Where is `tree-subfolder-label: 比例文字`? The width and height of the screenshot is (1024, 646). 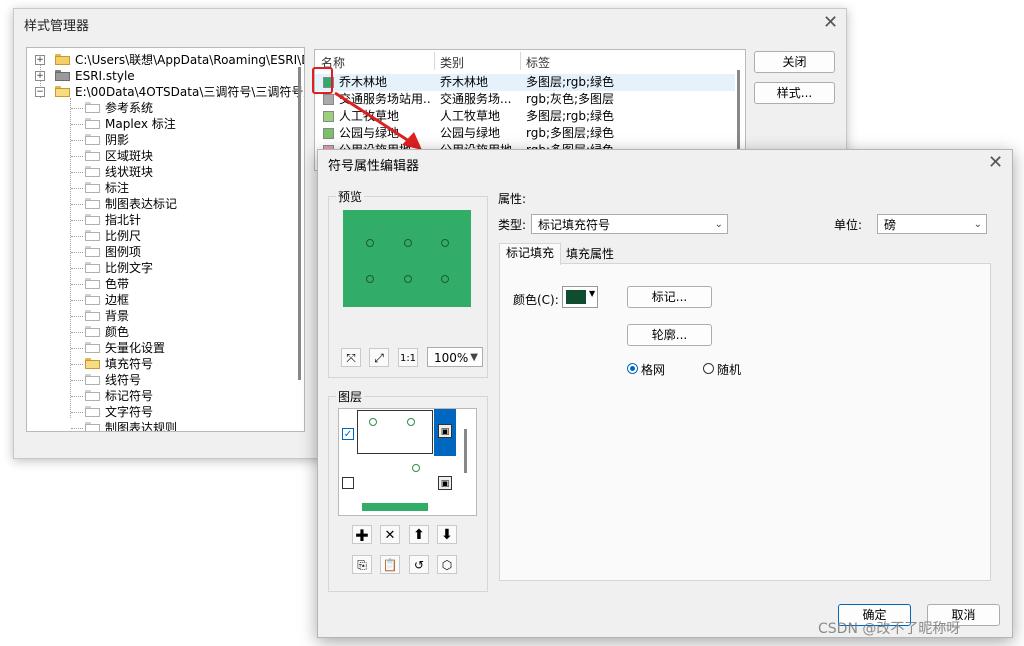
tree-subfolder-label: 比例文字 is located at coordinates (129, 268).